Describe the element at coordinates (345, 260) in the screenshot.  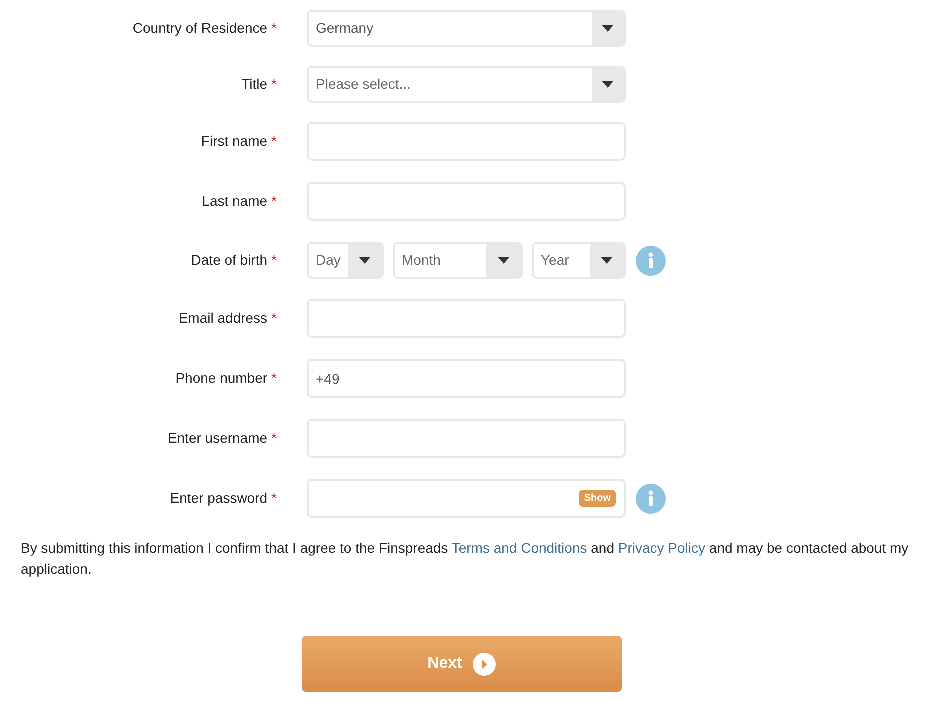
I see `dropdown: Day` at that location.